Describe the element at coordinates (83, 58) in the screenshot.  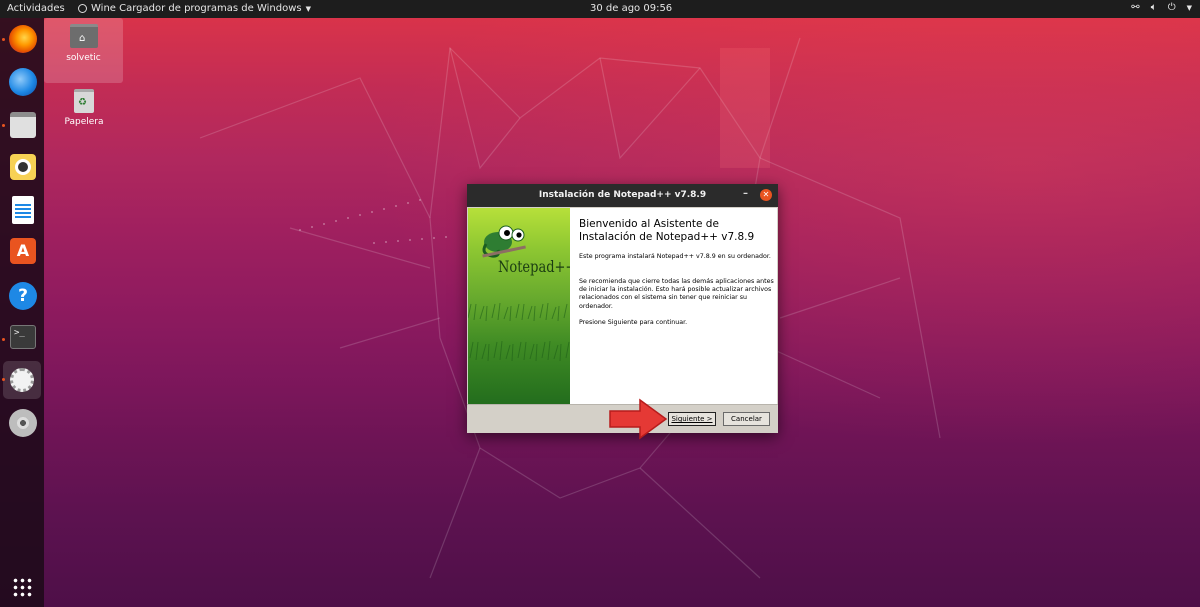
I see `home-folder-label: solvetic` at that location.